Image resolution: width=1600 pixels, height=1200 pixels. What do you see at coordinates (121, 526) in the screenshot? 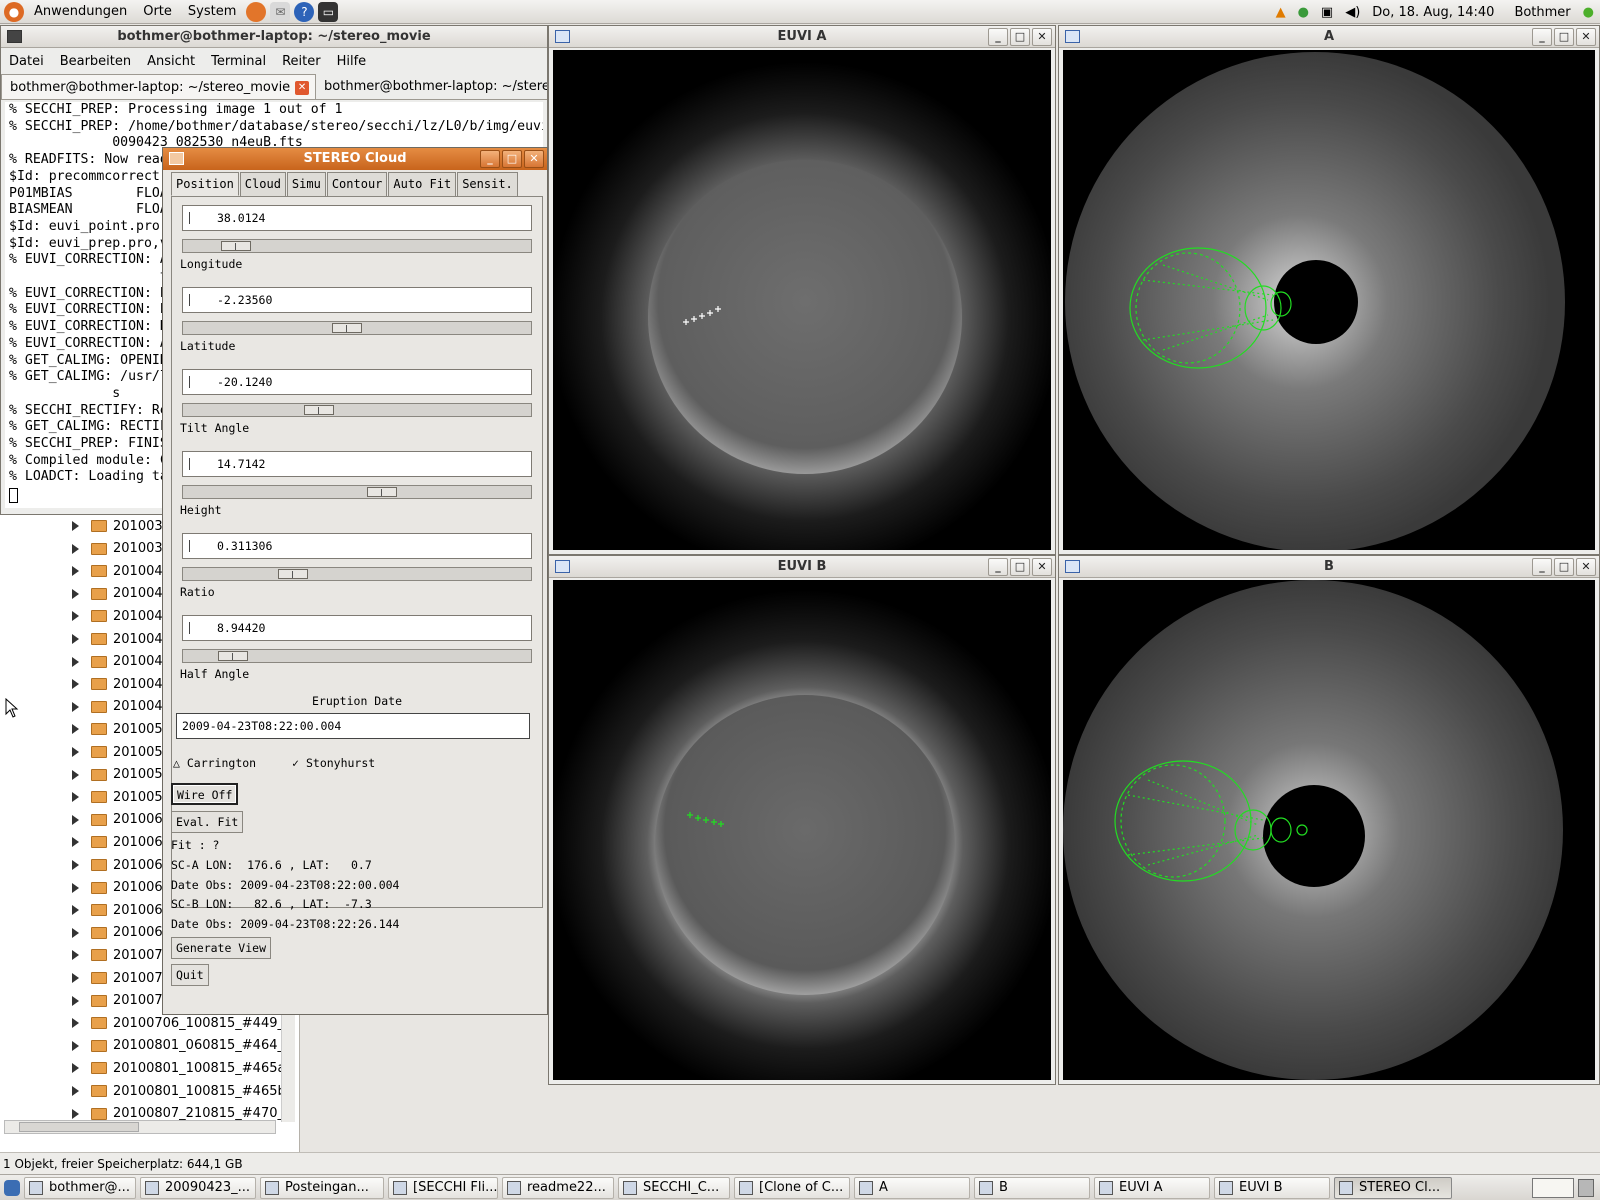
I see `list-item: 2010032` at bounding box center [121, 526].